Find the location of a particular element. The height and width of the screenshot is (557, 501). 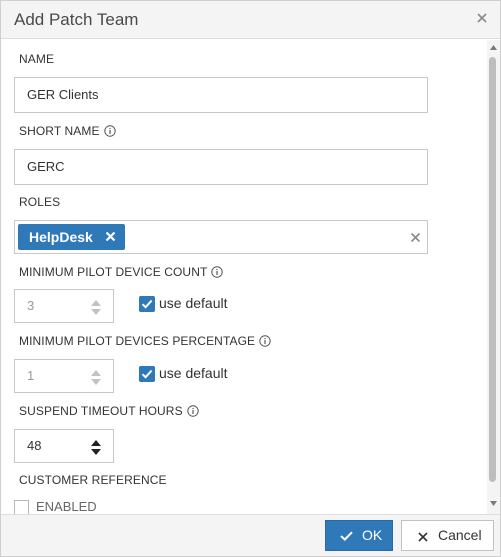

remove-icon is located at coordinates (110, 236).